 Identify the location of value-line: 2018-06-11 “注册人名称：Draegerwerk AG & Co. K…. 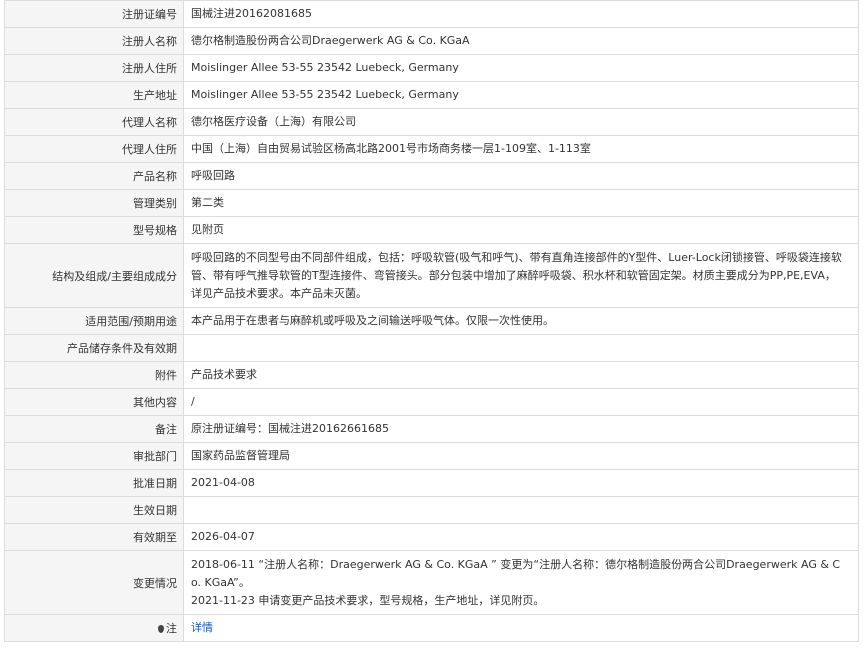
(516, 564).